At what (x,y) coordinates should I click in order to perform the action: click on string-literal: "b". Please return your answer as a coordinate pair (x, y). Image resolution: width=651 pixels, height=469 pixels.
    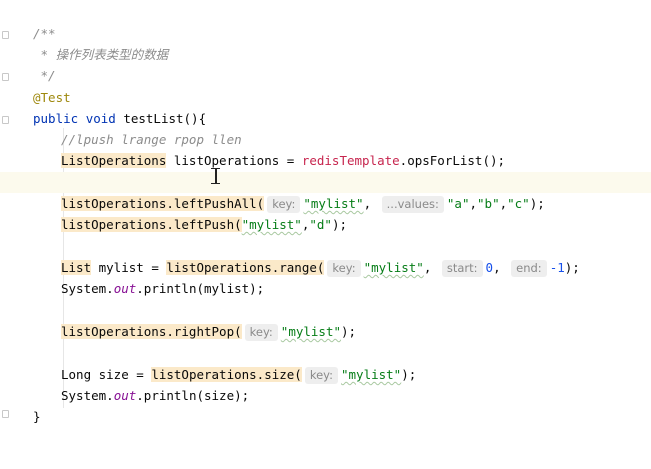
    Looking at the image, I should click on (488, 203).